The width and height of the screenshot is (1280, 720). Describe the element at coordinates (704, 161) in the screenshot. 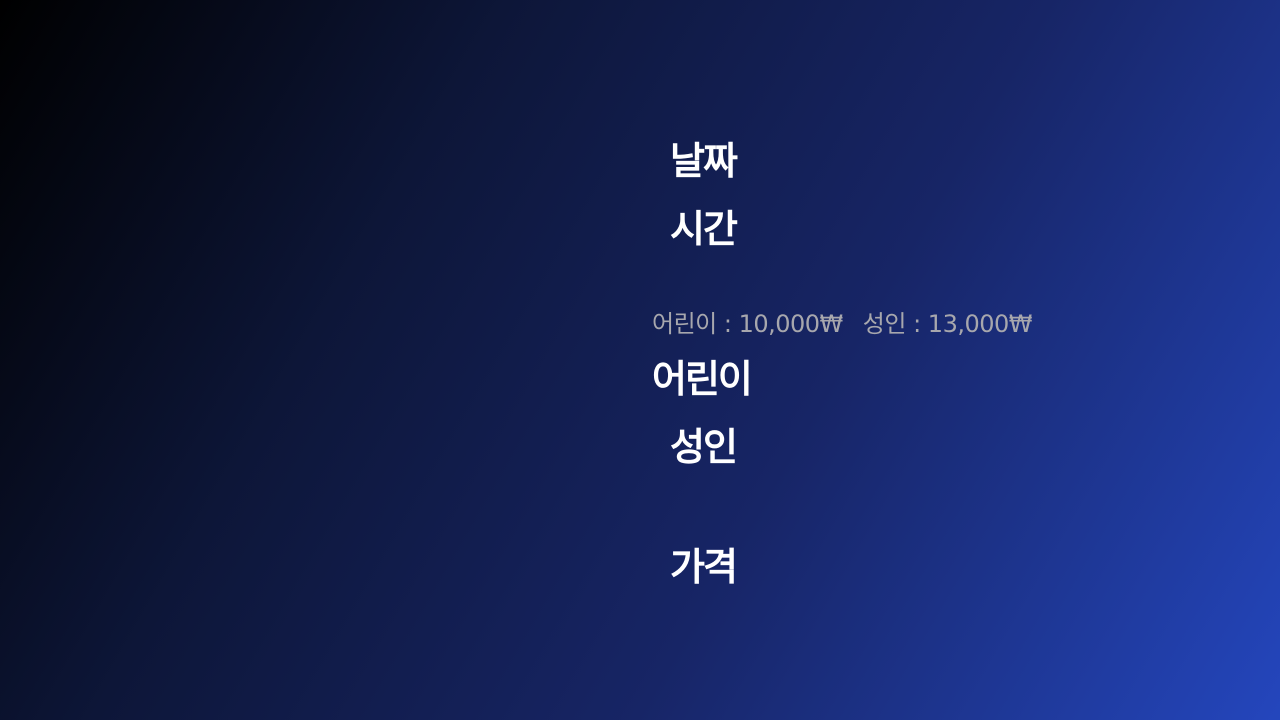

I see `date-label: 날짜` at that location.